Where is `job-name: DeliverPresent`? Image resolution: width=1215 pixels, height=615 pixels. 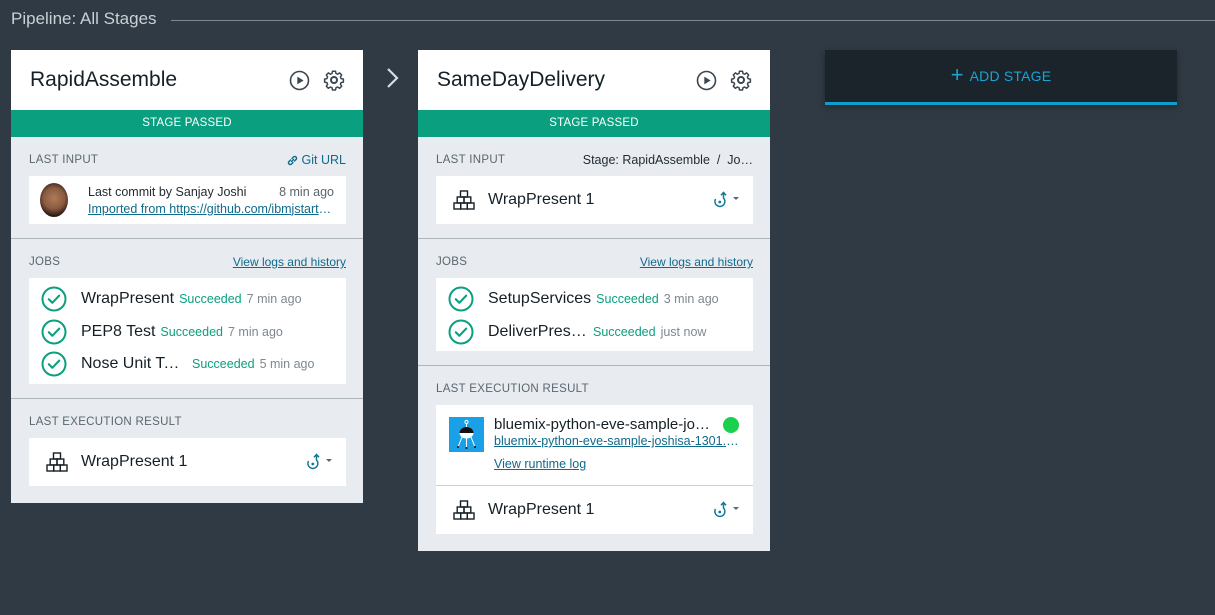 job-name: DeliverPresent is located at coordinates (538, 331).